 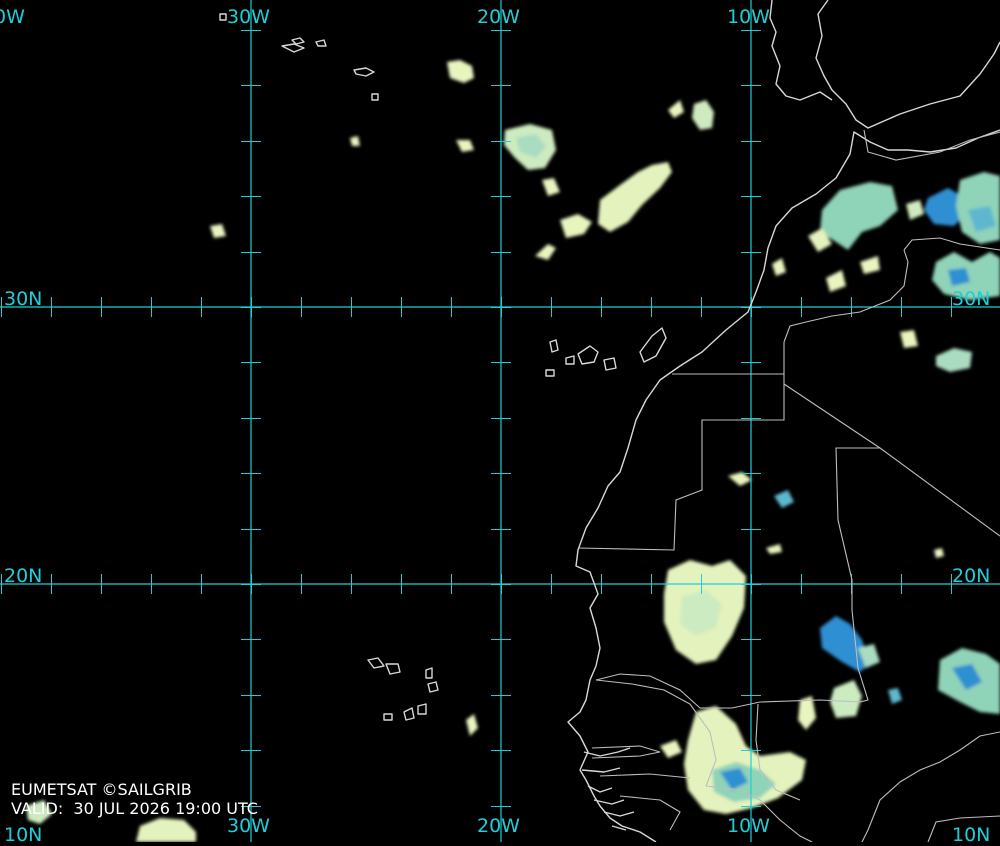 What do you see at coordinates (498, 17) in the screenshot?
I see `label-20w-top: 20W` at bounding box center [498, 17].